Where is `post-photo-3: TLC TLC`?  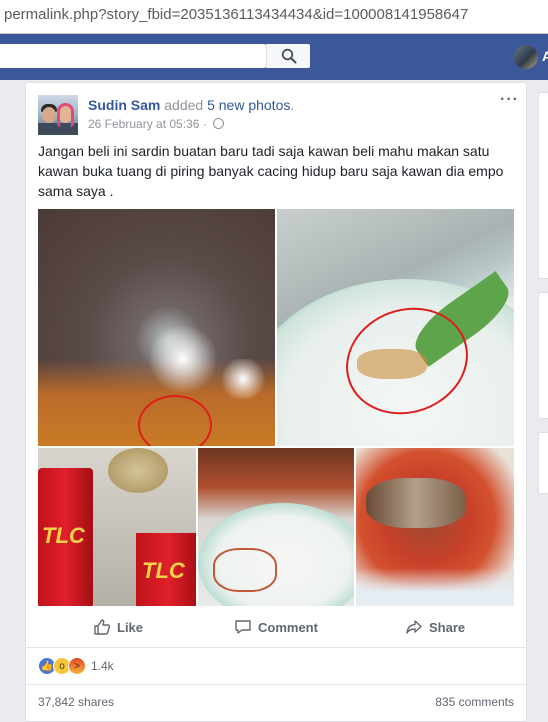
post-photo-3: TLC TLC is located at coordinates (117, 527).